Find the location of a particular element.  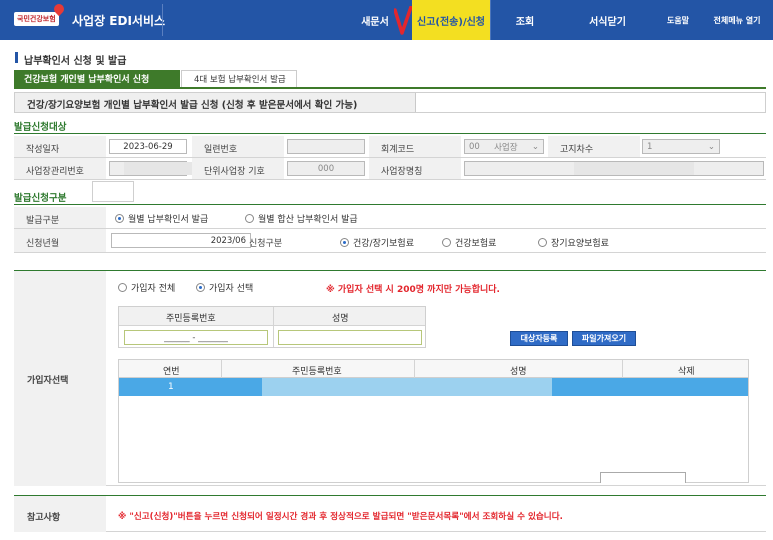

grid-header is located at coordinates (433, 369).